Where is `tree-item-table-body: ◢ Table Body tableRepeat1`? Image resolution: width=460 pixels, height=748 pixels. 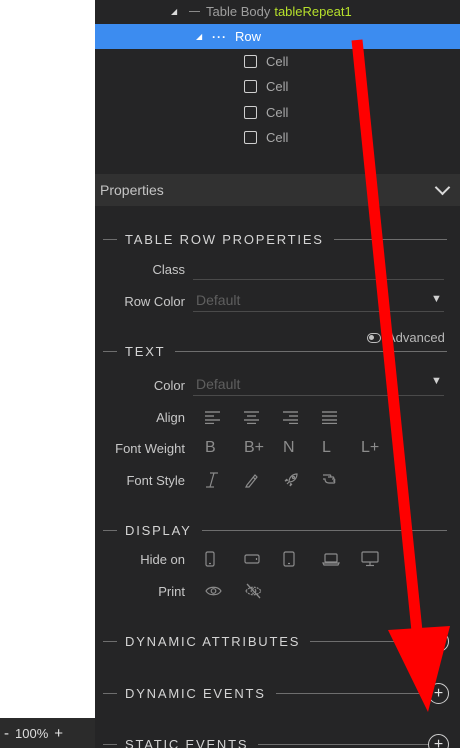 tree-item-table-body: ◢ Table Body tableRepeat1 is located at coordinates (277, 12).